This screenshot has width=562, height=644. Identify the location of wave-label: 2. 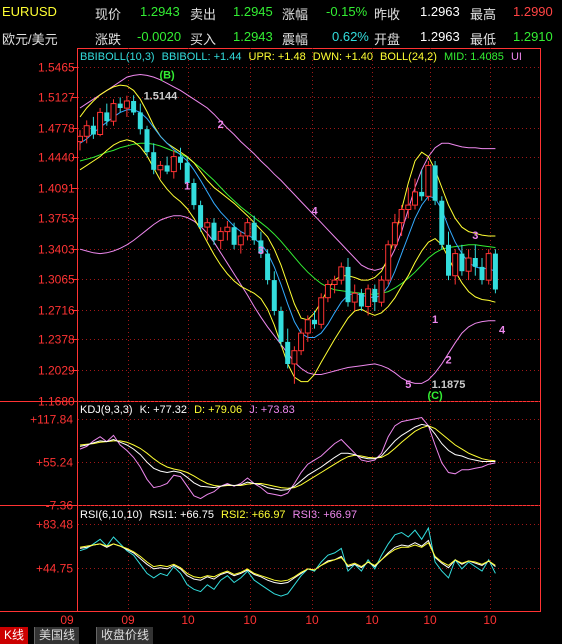
(221, 125).